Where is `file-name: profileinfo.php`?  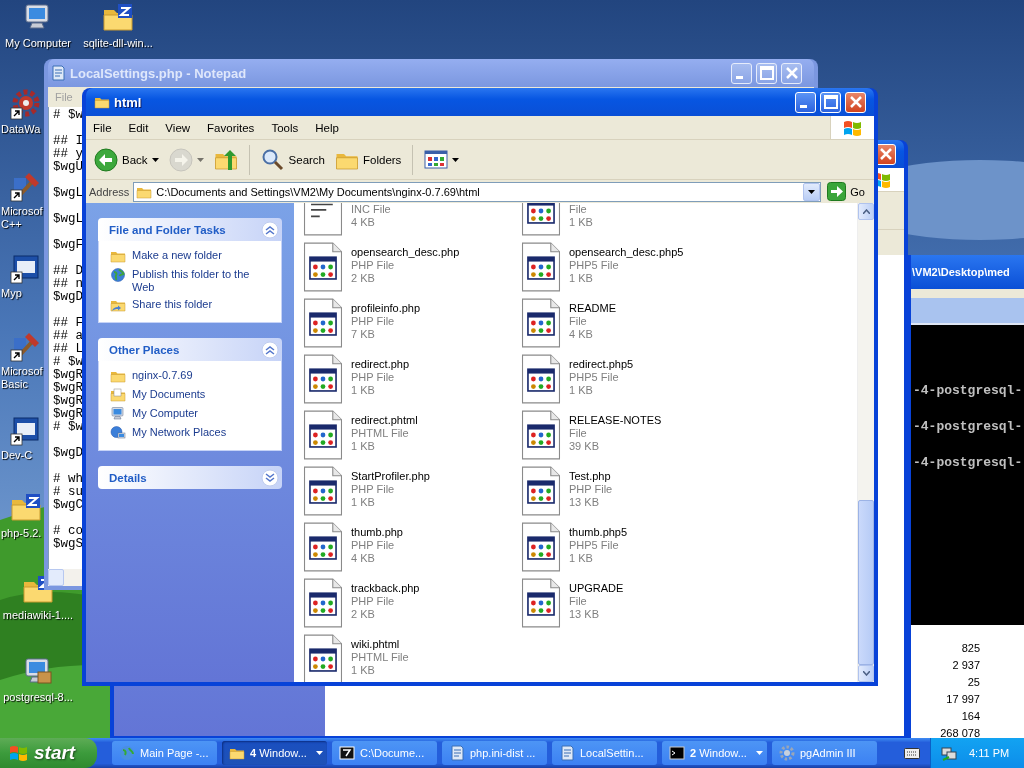 file-name: profileinfo.php is located at coordinates (386, 308).